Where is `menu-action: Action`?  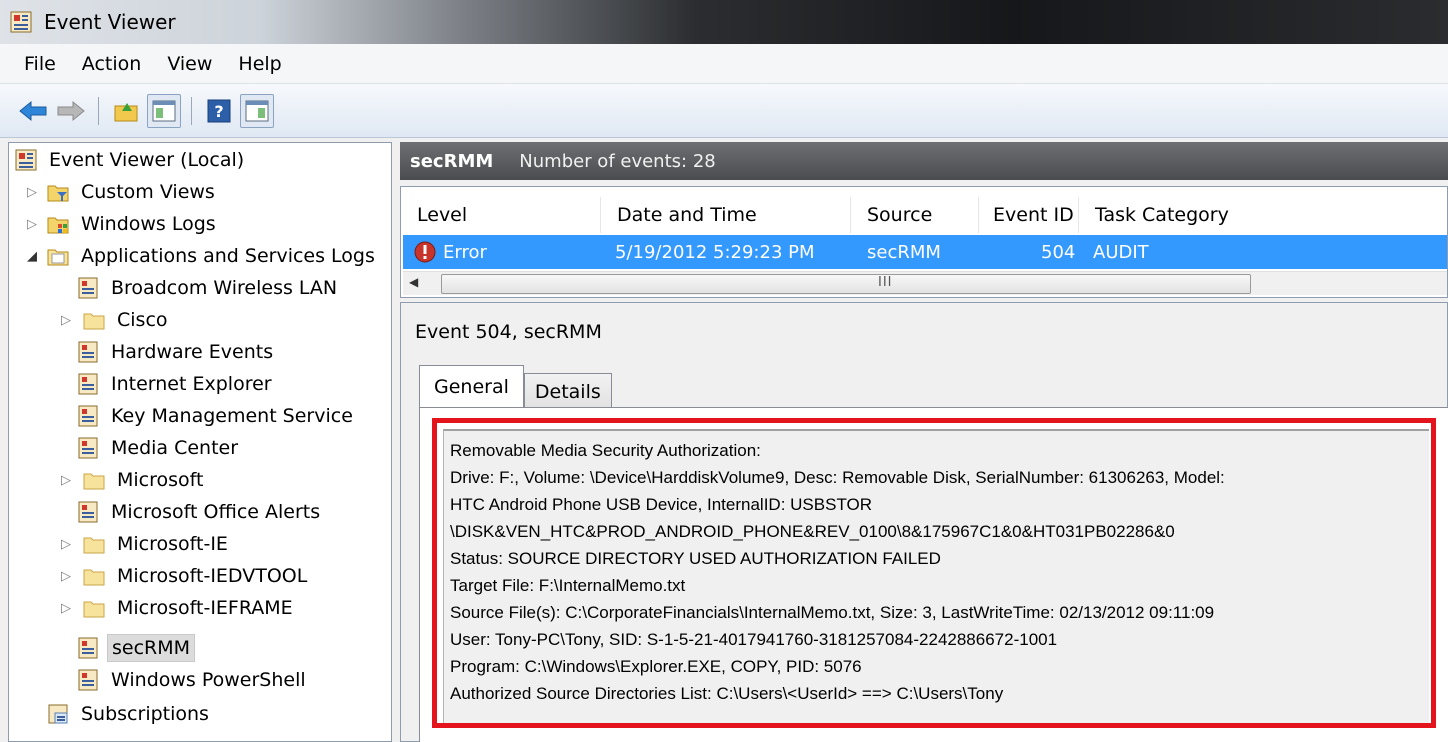 menu-action: Action is located at coordinates (112, 64).